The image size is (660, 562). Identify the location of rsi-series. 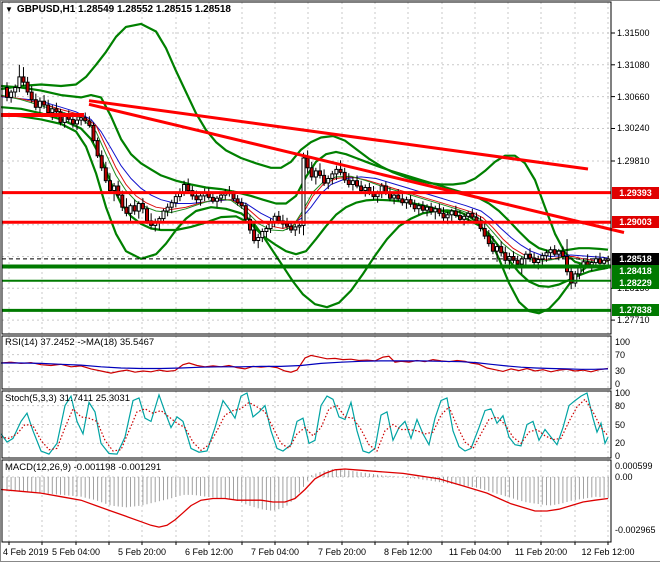
(305, 364).